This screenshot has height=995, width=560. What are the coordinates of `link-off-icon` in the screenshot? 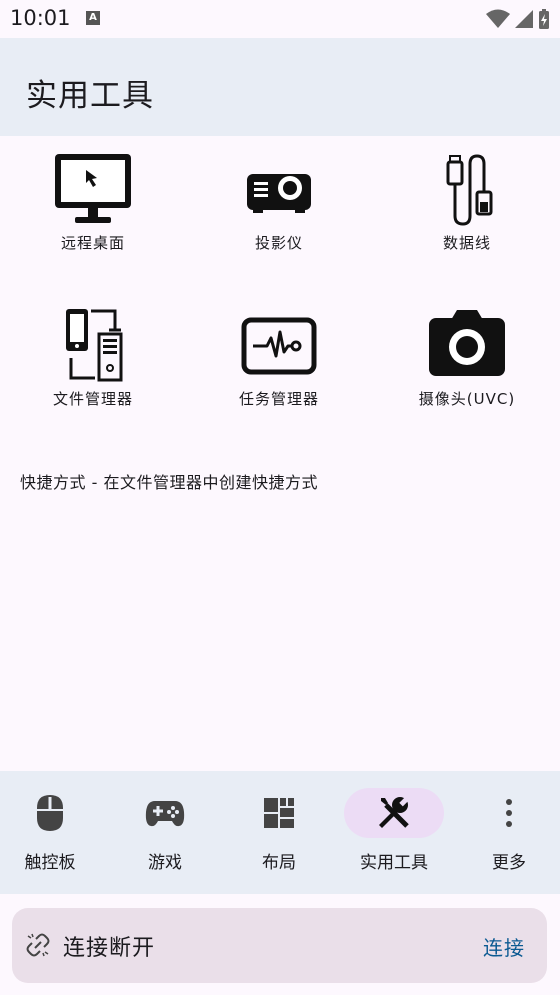 It's located at (38, 945).